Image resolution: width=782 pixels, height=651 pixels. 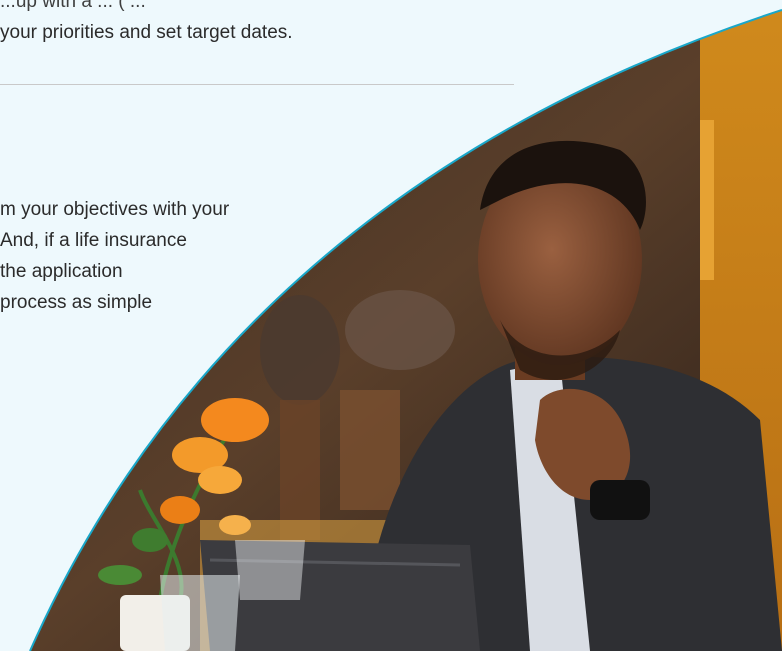 What do you see at coordinates (620, 500) in the screenshot?
I see `watch` at bounding box center [620, 500].